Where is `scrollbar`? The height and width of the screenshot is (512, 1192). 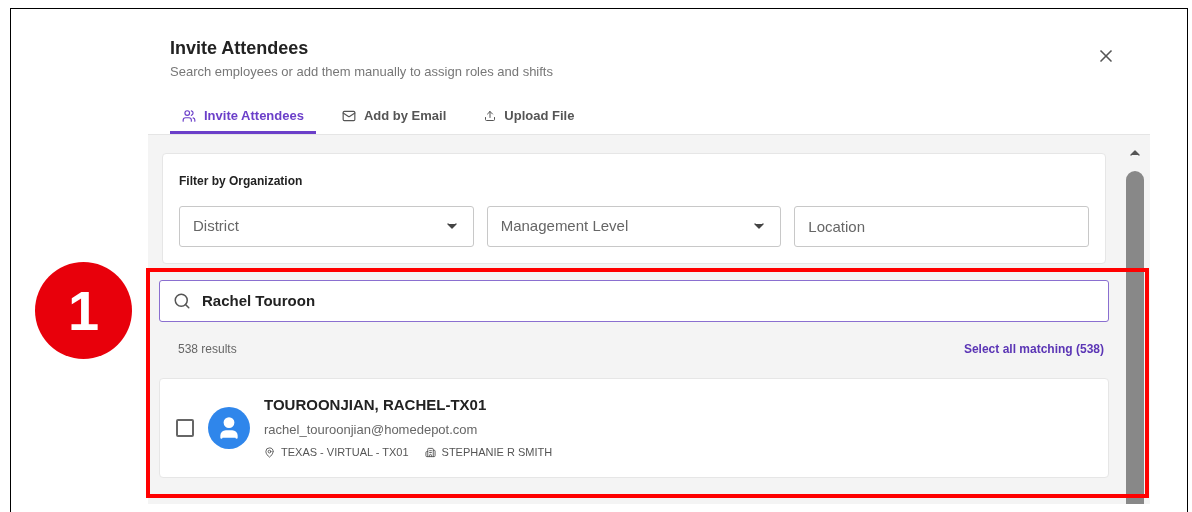 scrollbar is located at coordinates (1135, 319).